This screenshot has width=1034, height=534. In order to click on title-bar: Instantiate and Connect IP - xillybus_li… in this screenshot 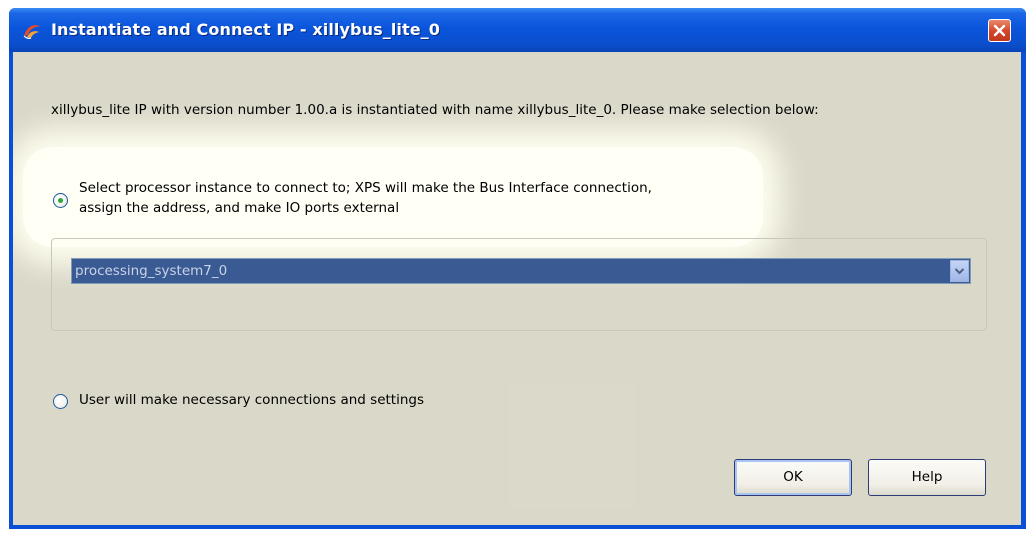, I will do `click(517, 30)`.